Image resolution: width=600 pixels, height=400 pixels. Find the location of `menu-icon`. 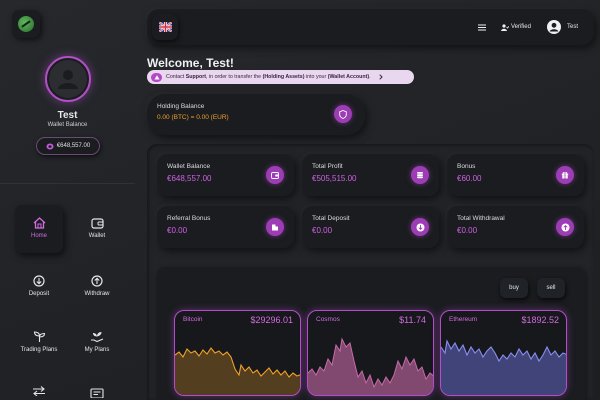

menu-icon is located at coordinates (481, 27).